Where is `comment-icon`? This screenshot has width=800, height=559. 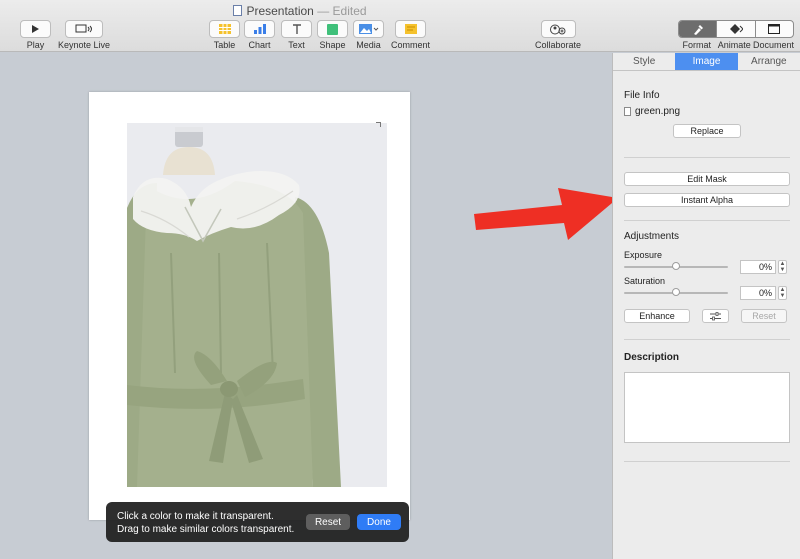 comment-icon is located at coordinates (410, 29).